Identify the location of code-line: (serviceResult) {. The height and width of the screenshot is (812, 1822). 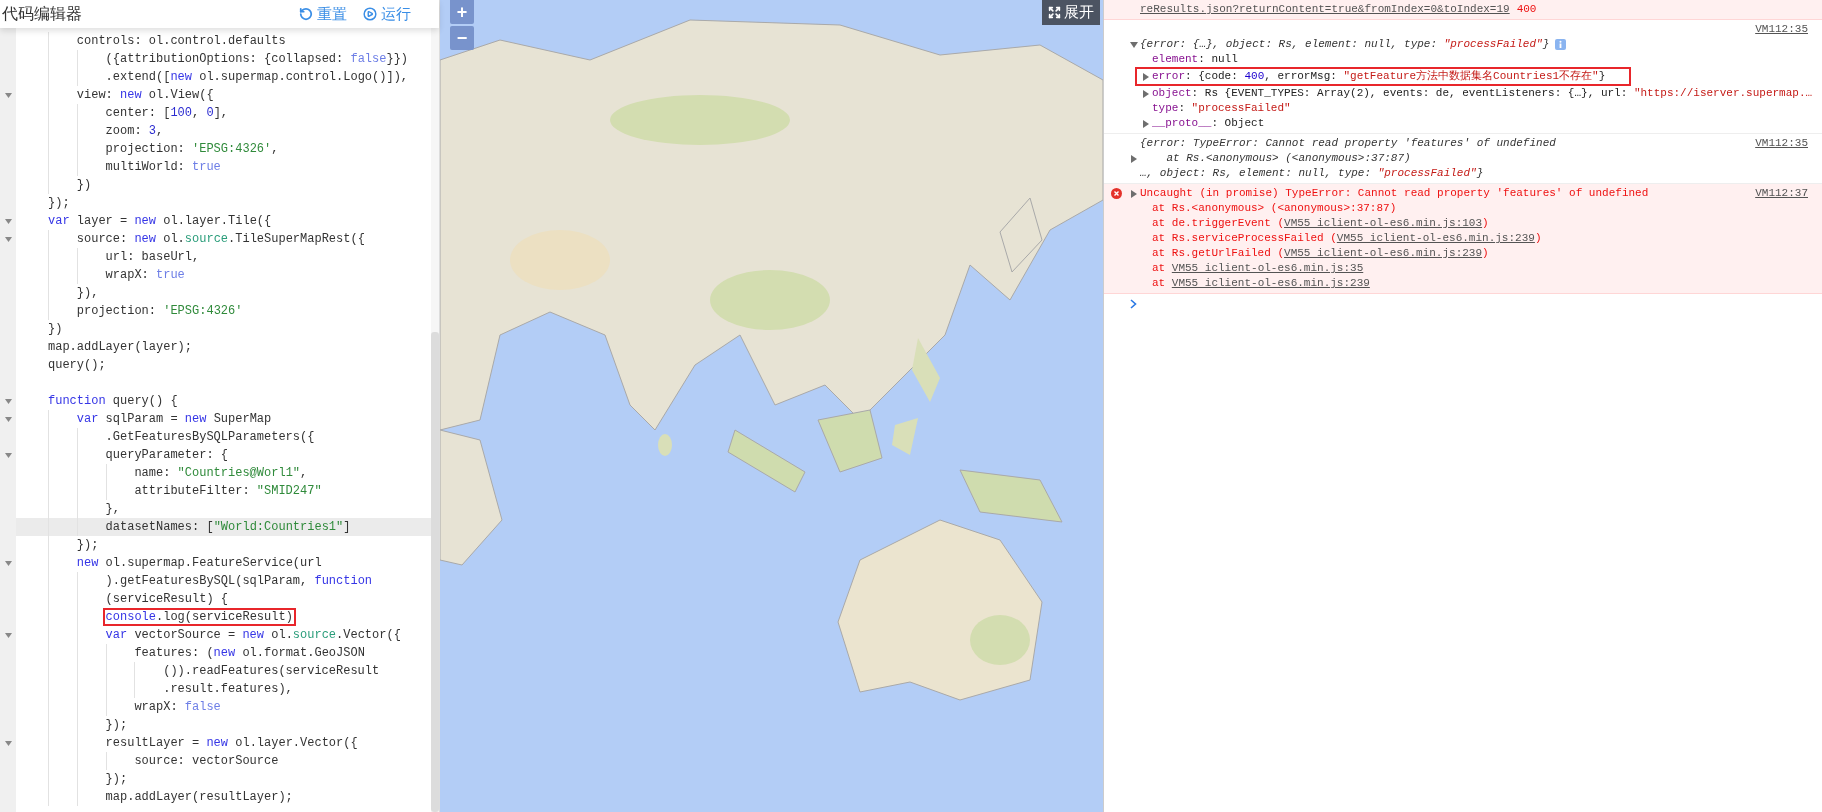
(166, 599).